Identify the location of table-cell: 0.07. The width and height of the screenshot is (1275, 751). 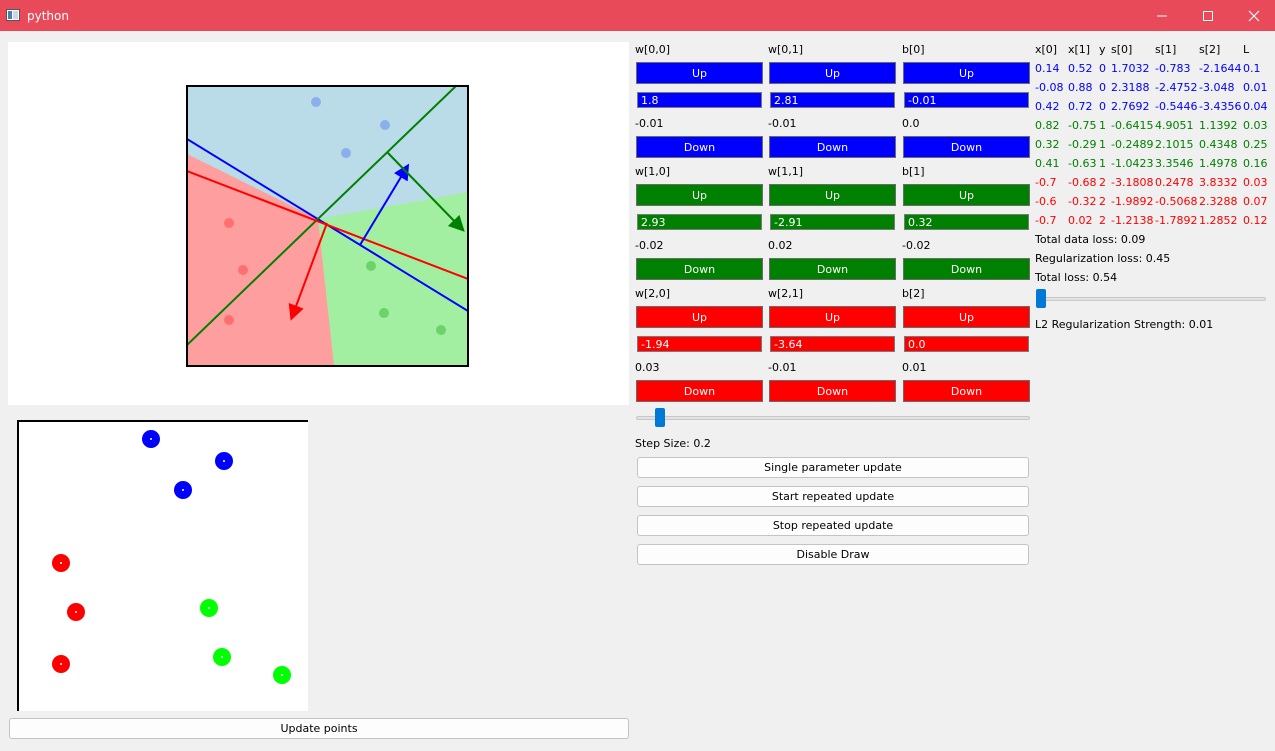
(1255, 201).